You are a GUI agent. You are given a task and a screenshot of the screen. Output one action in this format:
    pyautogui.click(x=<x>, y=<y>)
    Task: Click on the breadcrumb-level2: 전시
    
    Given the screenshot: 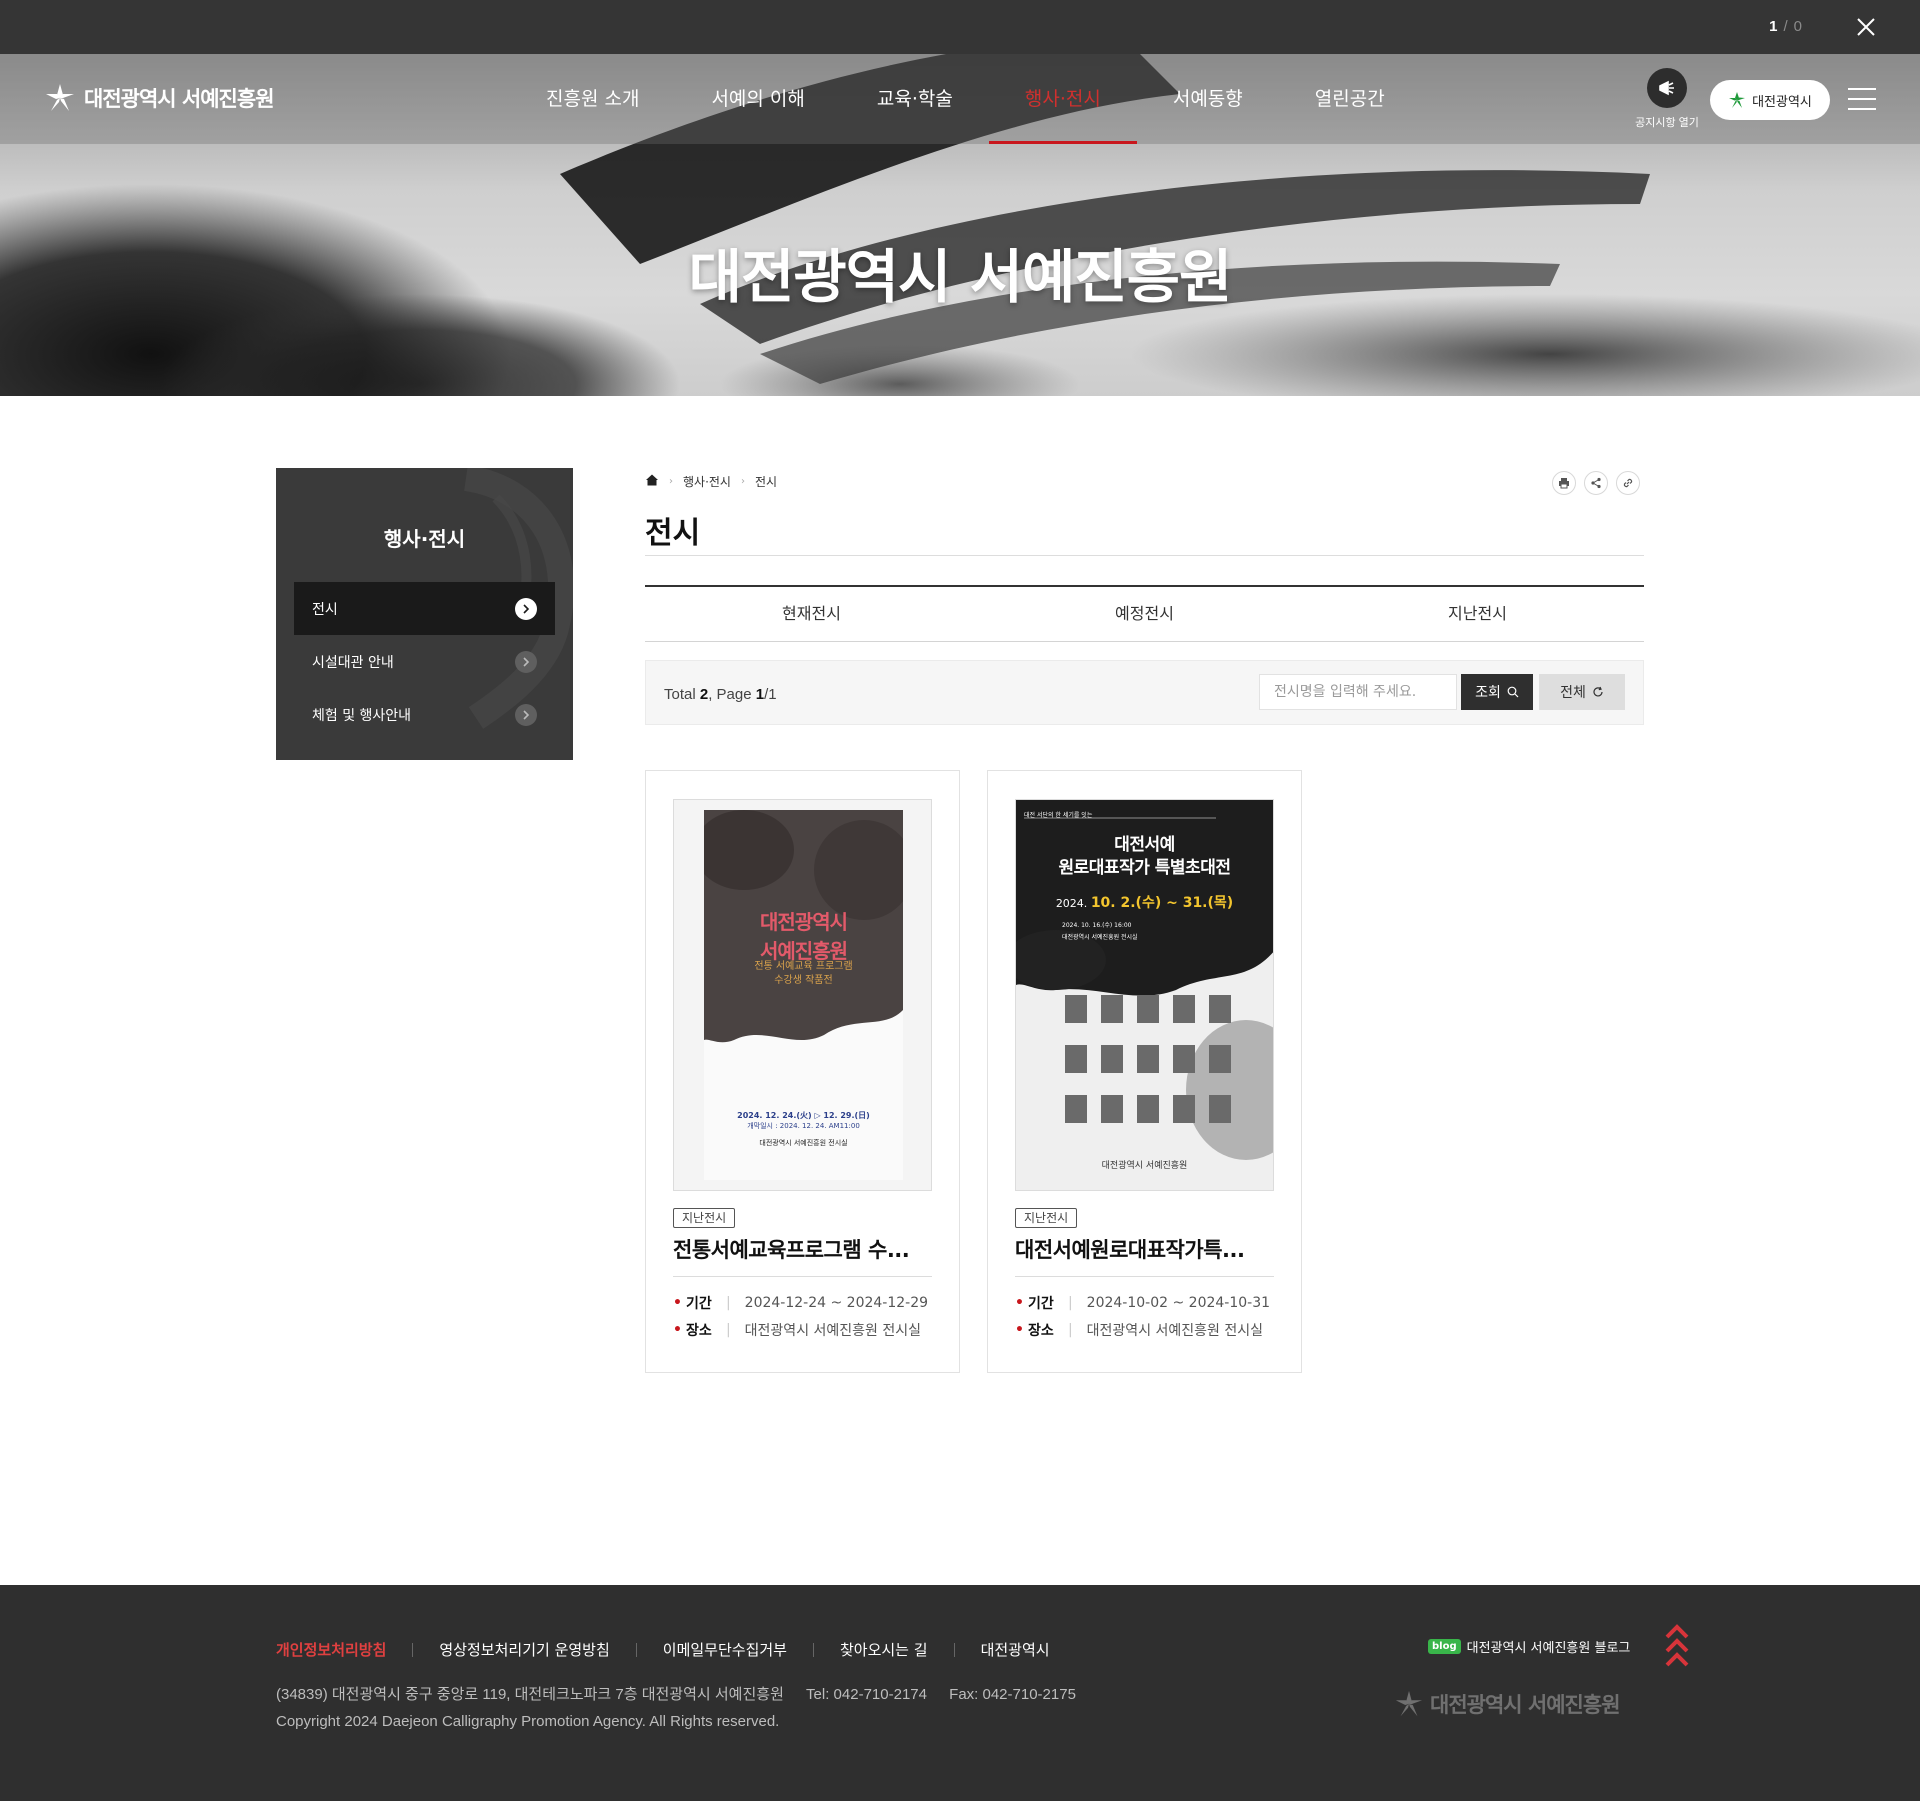 What is the action you would take?
    pyautogui.click(x=766, y=481)
    